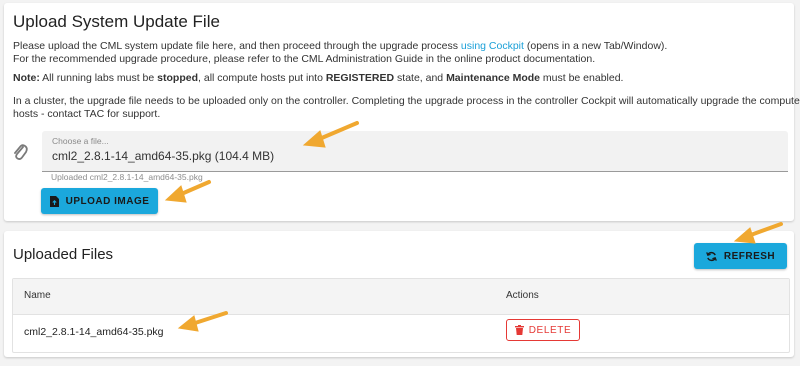  What do you see at coordinates (401, 297) in the screenshot?
I see `table-header: Name Actions` at bounding box center [401, 297].